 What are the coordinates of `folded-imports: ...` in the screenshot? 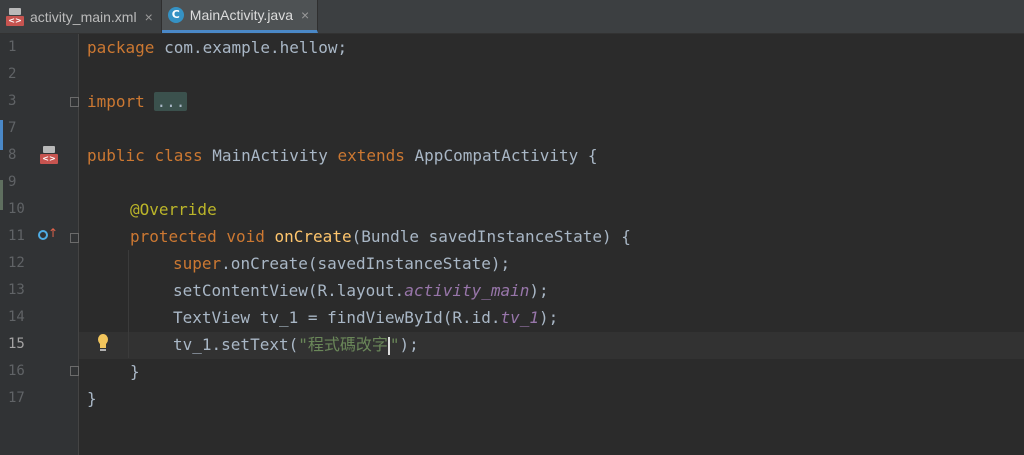 It's located at (171, 101).